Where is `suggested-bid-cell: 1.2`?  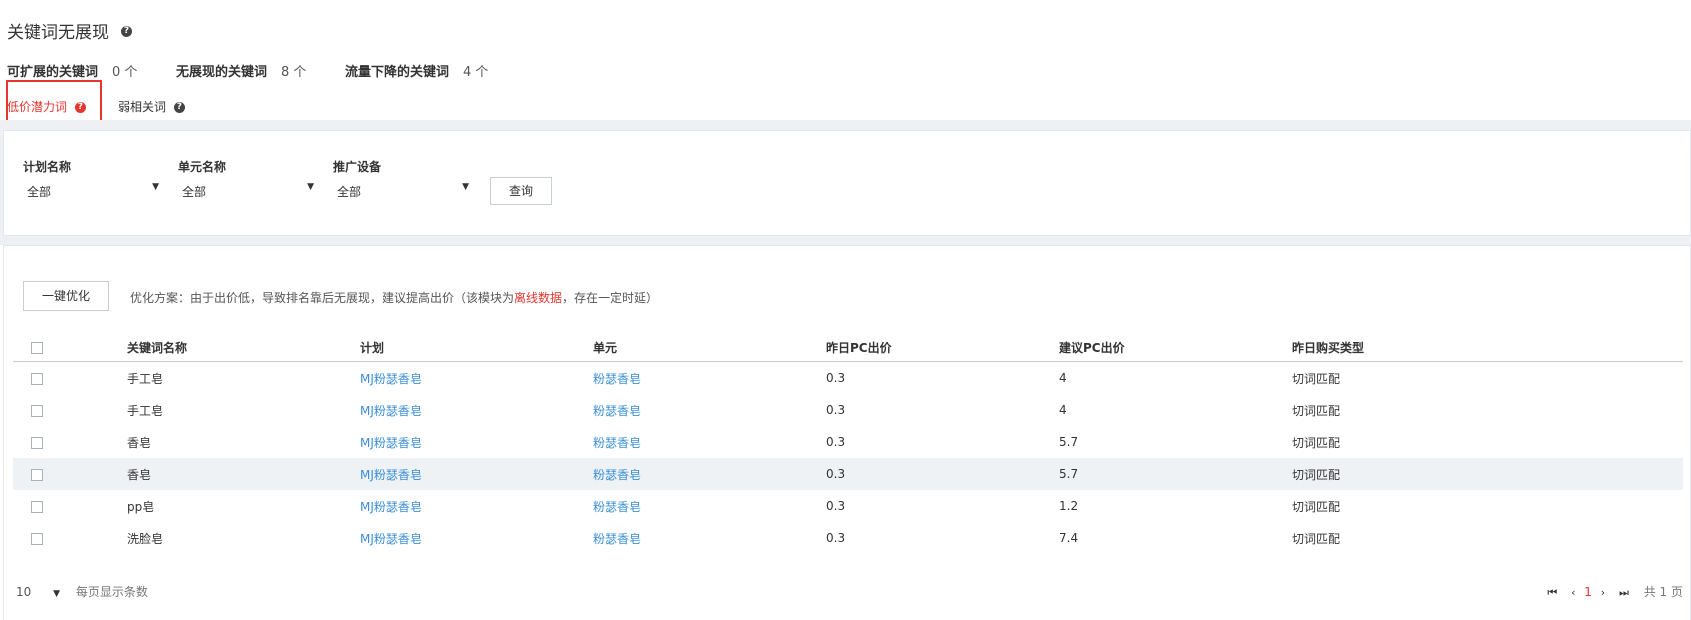 suggested-bid-cell: 1.2 is located at coordinates (1069, 506).